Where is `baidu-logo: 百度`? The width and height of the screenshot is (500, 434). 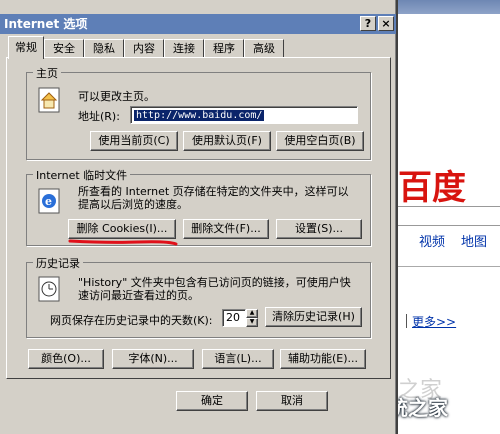 baidu-logo: 百度 is located at coordinates (432, 188).